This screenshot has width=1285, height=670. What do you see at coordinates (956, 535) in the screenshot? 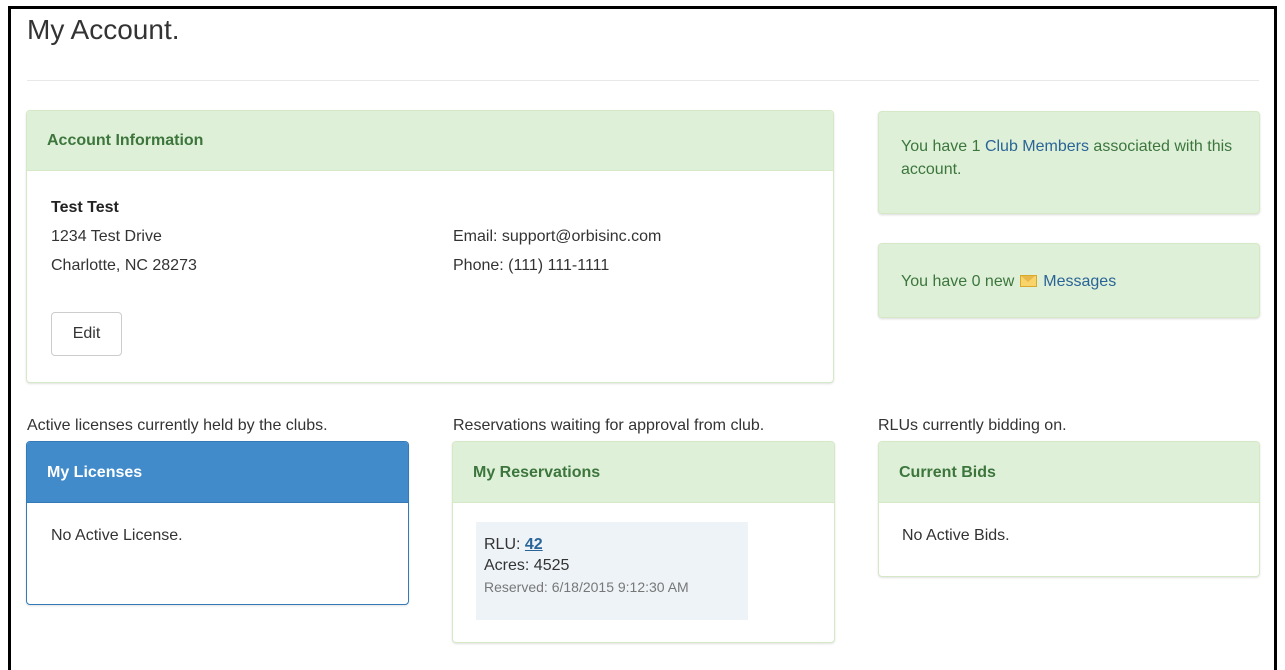
I see `bids-empty: No Active Bids.` at bounding box center [956, 535].